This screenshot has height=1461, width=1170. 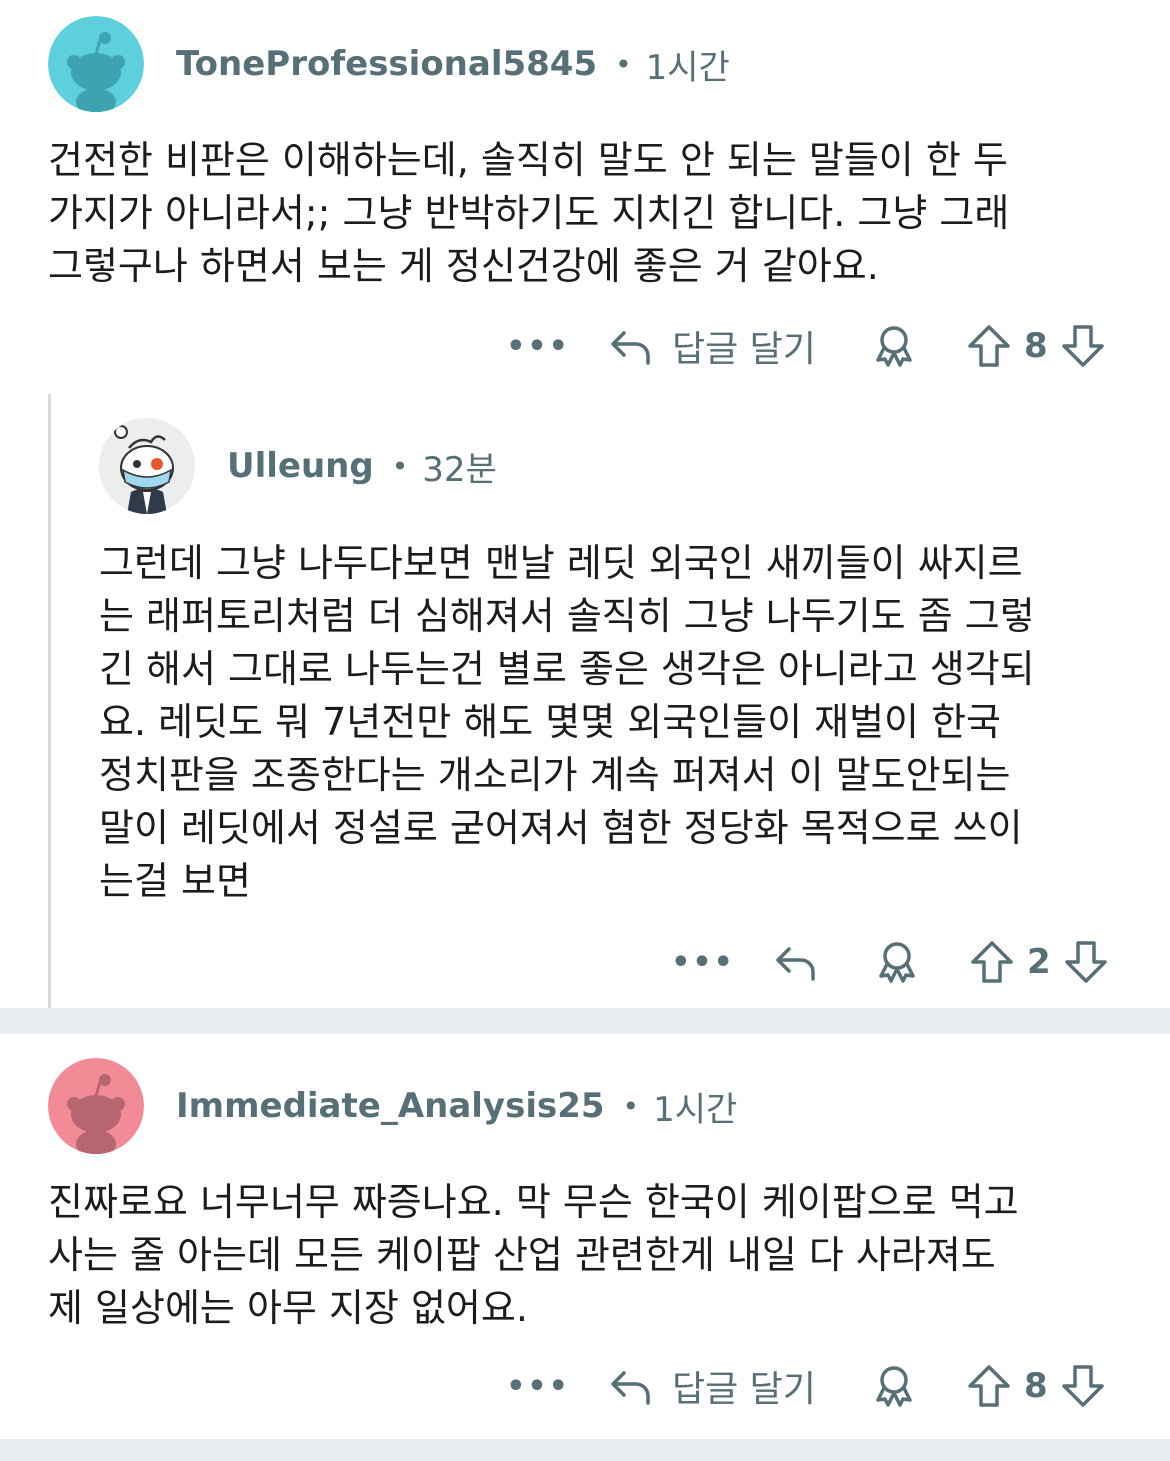 What do you see at coordinates (567, 616) in the screenshot?
I see `comment-text-line: 는 래퍼토리처럼 더 심해져서 솔직히 그냥 나두기도 좀 그렇` at bounding box center [567, 616].